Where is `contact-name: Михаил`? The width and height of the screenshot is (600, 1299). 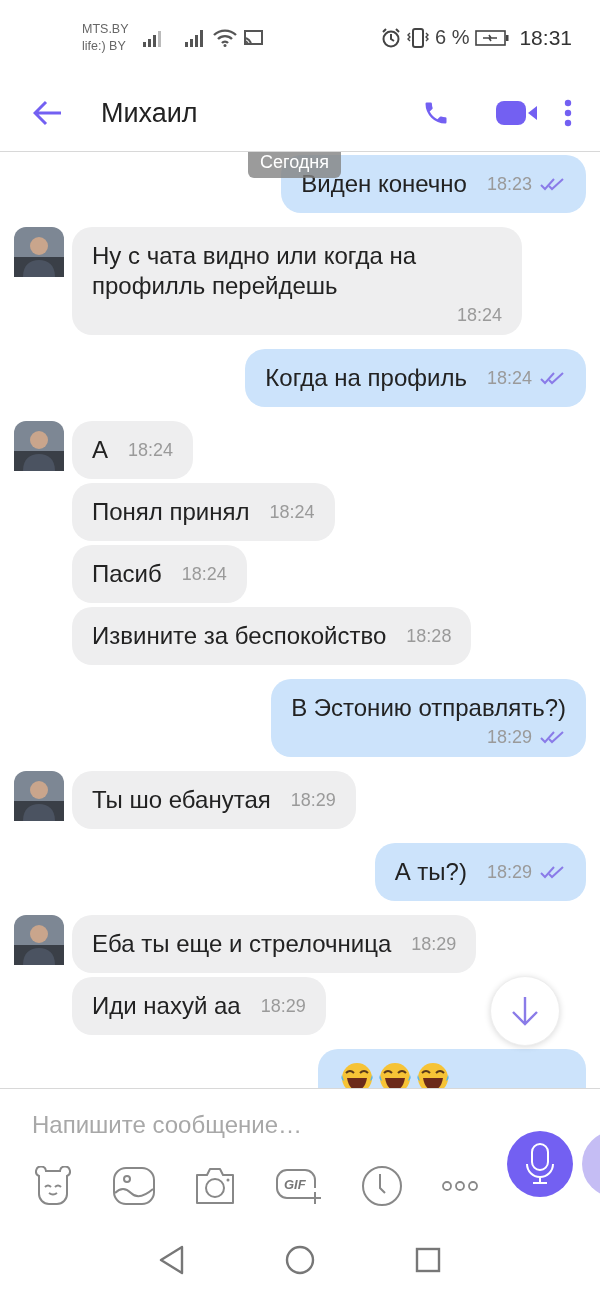 contact-name: Михаил is located at coordinates (149, 113).